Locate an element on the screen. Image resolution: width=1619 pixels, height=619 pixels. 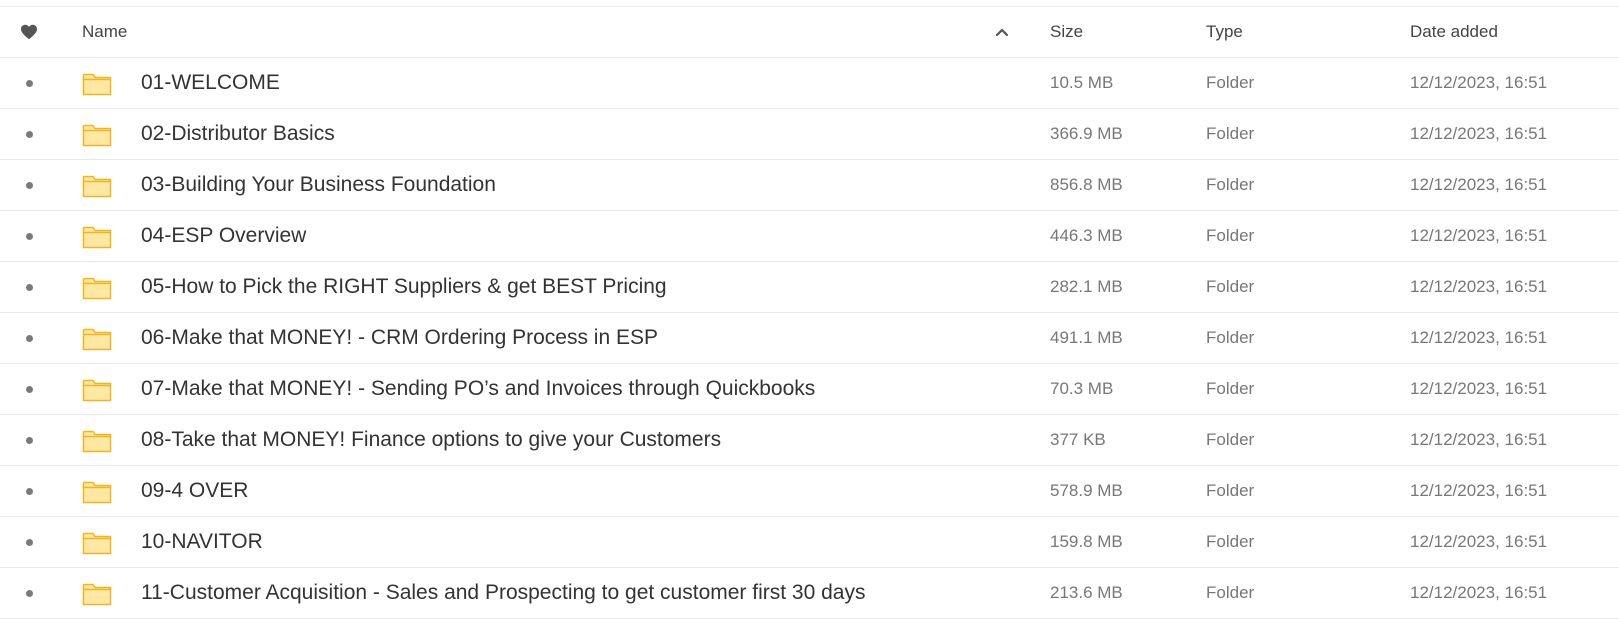
type-column-header: Type is located at coordinates (1296, 32).